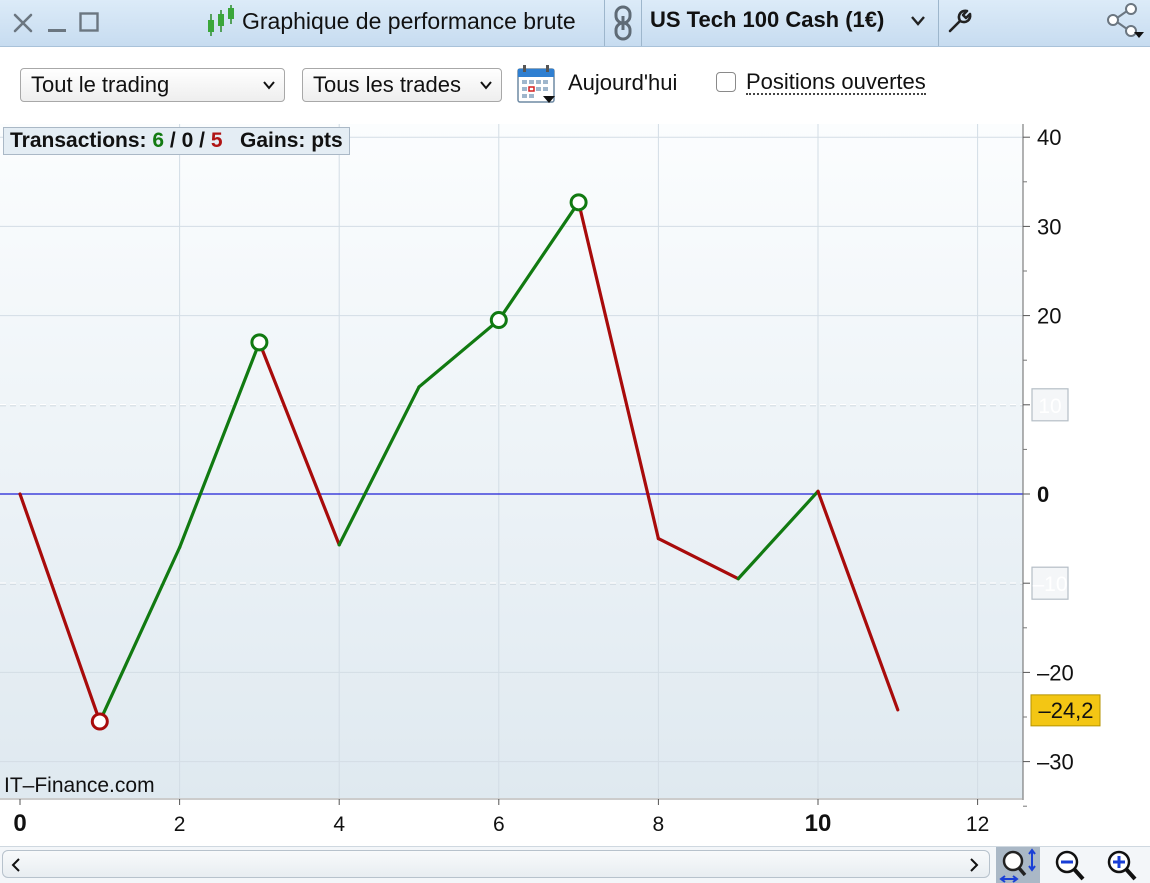 This screenshot has width=1150, height=883. What do you see at coordinates (187, 140) in the screenshot?
I see `neutral-count: 0` at bounding box center [187, 140].